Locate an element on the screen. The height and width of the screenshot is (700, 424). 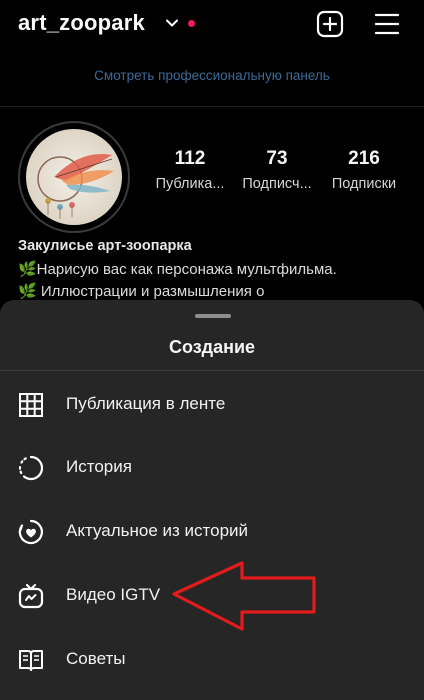
avatar is located at coordinates (74, 177).